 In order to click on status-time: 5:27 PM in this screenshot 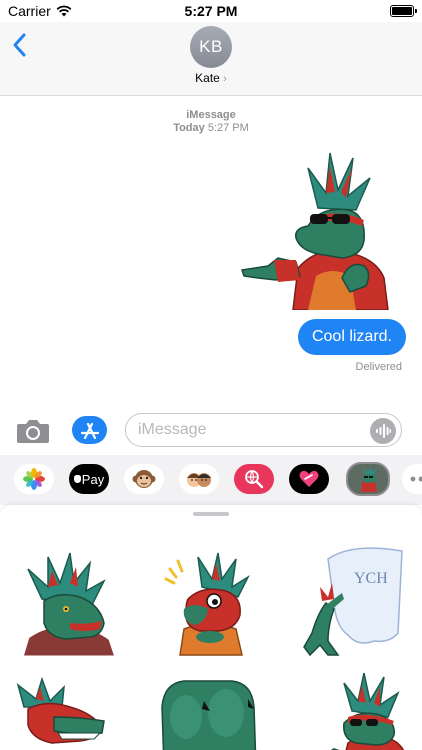, I will do `click(211, 11)`.